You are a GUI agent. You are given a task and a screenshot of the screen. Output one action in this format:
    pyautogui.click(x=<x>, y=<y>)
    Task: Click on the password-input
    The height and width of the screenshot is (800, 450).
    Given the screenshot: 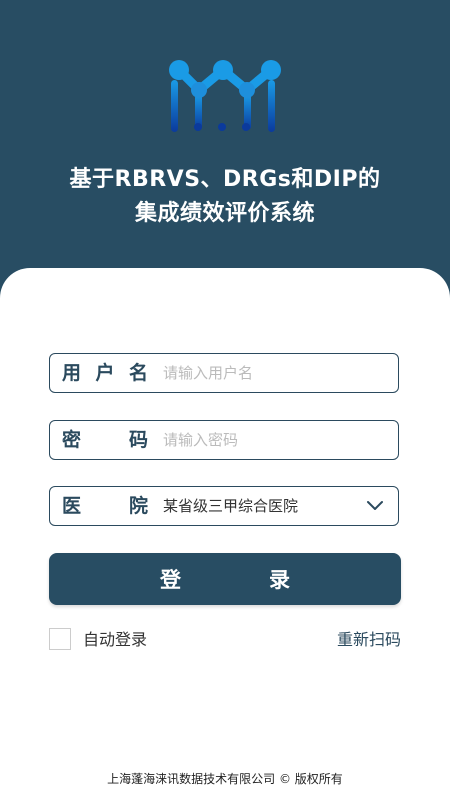 What is the action you would take?
    pyautogui.click(x=273, y=440)
    